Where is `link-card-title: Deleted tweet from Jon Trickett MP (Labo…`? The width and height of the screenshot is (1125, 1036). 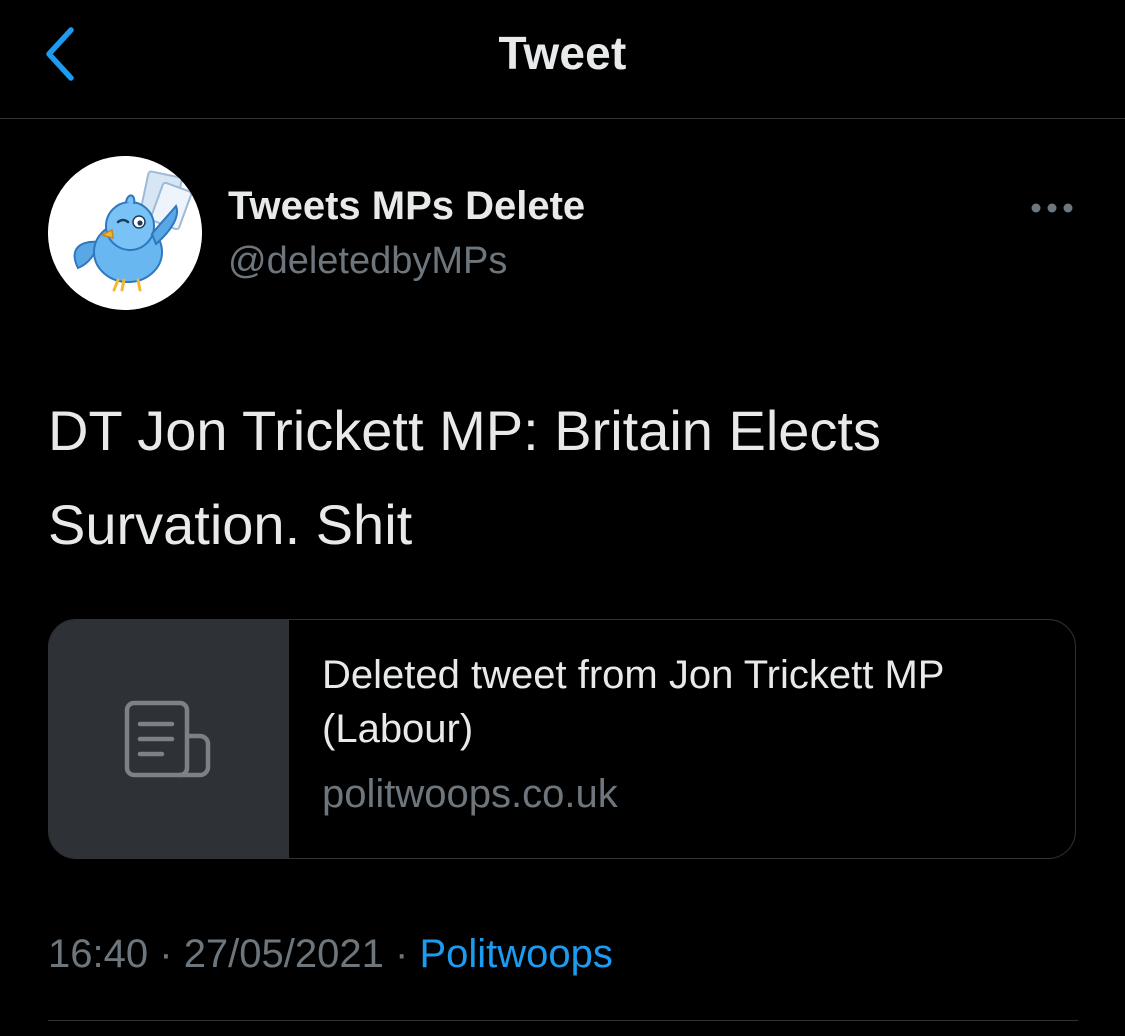 link-card-title: Deleted tweet from Jon Trickett MP (Labo… is located at coordinates (633, 702).